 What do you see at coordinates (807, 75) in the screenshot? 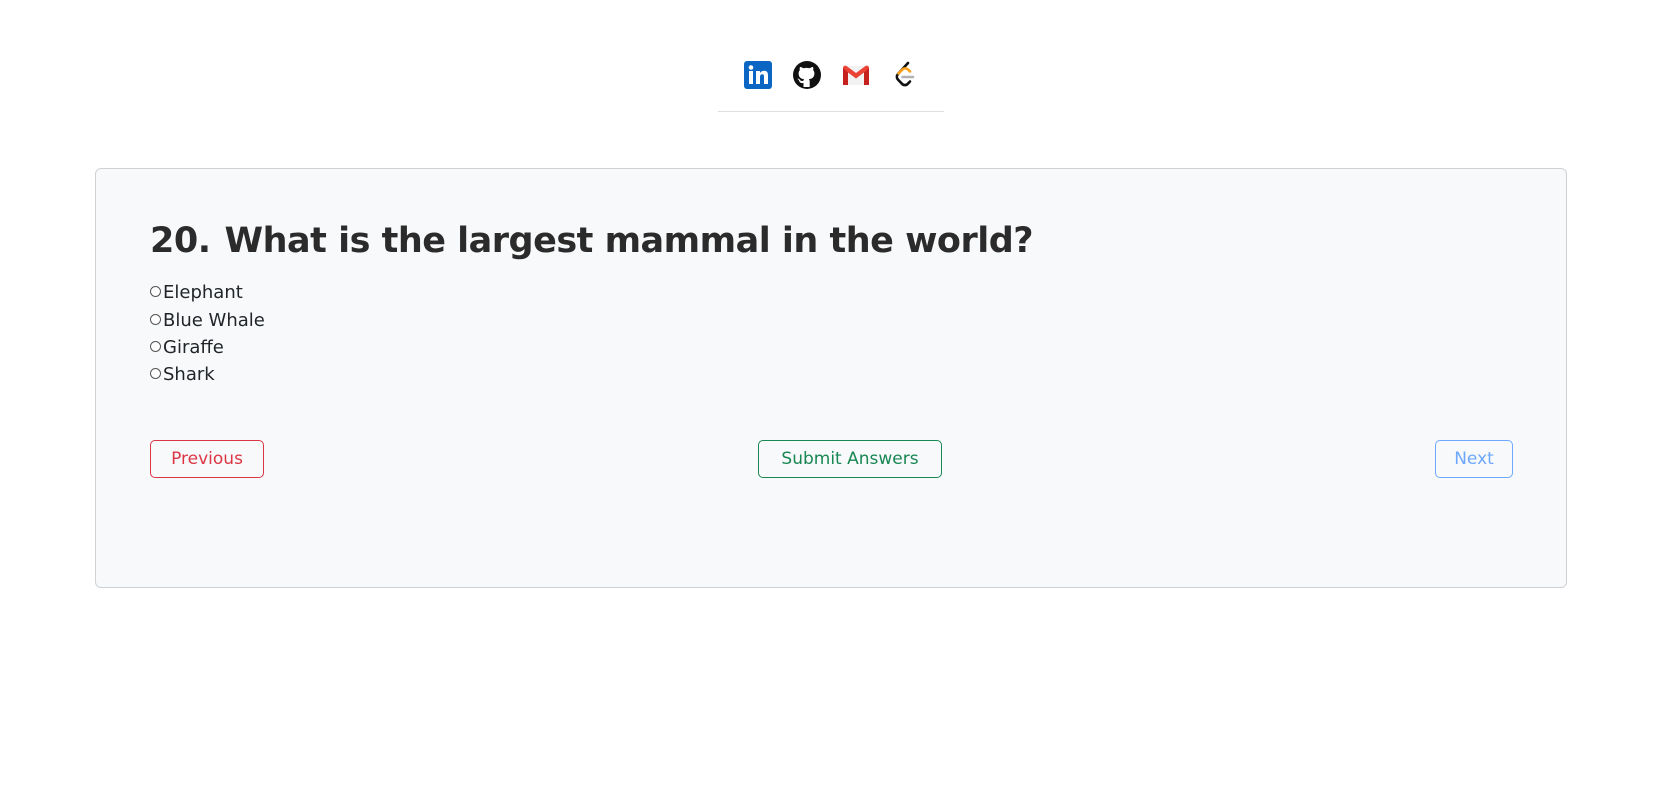
I see `github-icon` at bounding box center [807, 75].